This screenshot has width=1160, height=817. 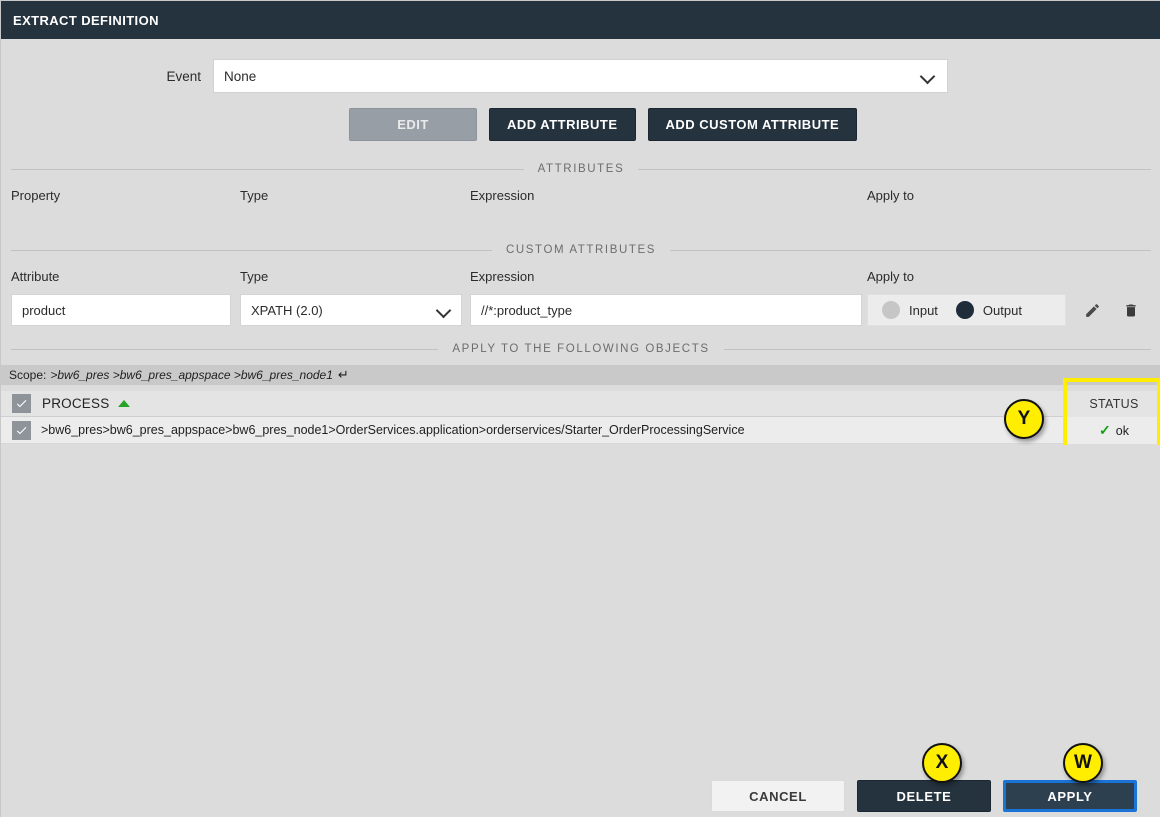 I want to click on trash-icon, so click(x=1131, y=310).